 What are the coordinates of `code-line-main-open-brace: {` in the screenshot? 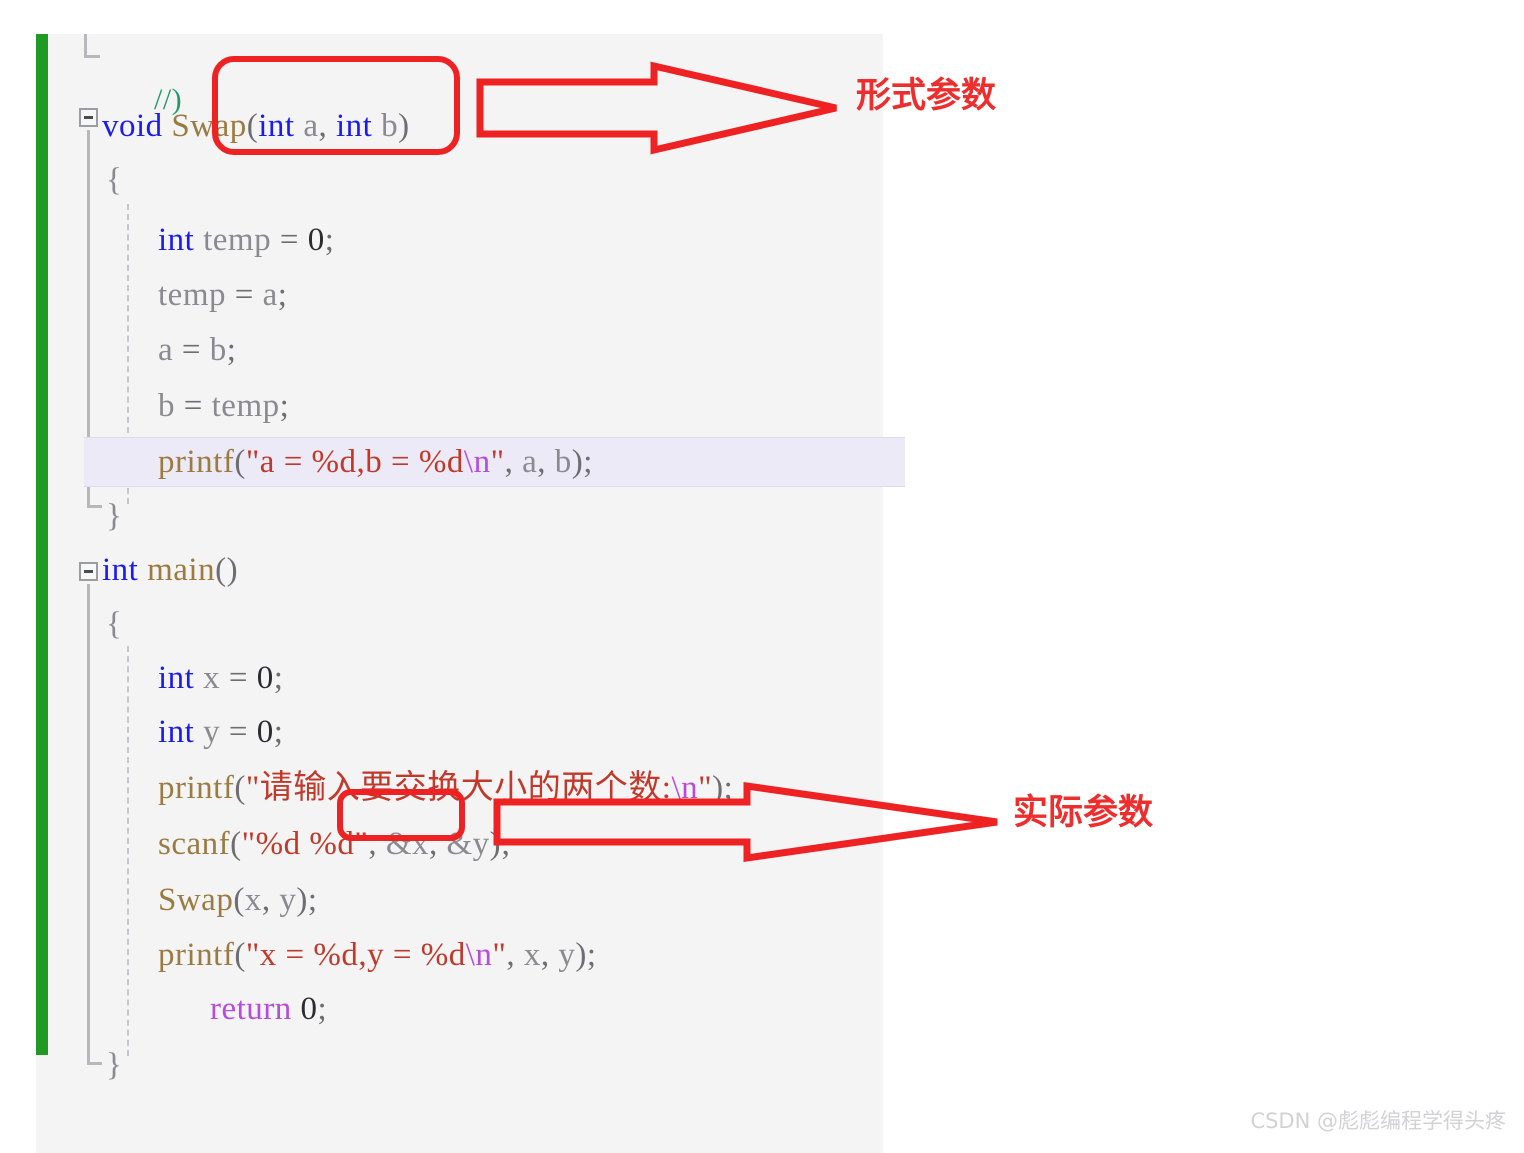 It's located at (114, 624).